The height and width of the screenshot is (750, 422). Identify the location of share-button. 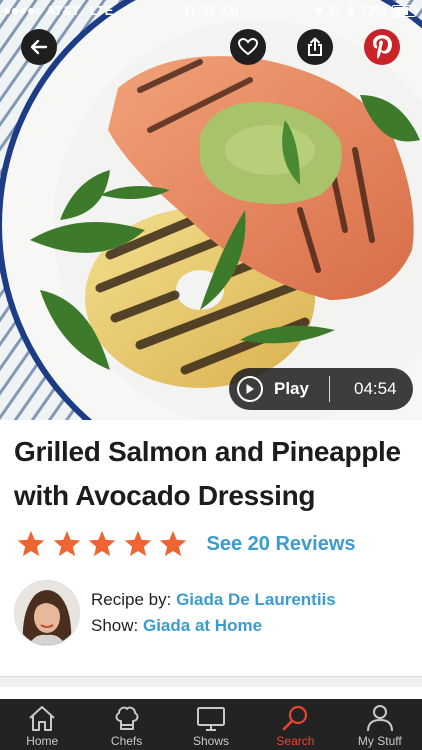
(315, 47).